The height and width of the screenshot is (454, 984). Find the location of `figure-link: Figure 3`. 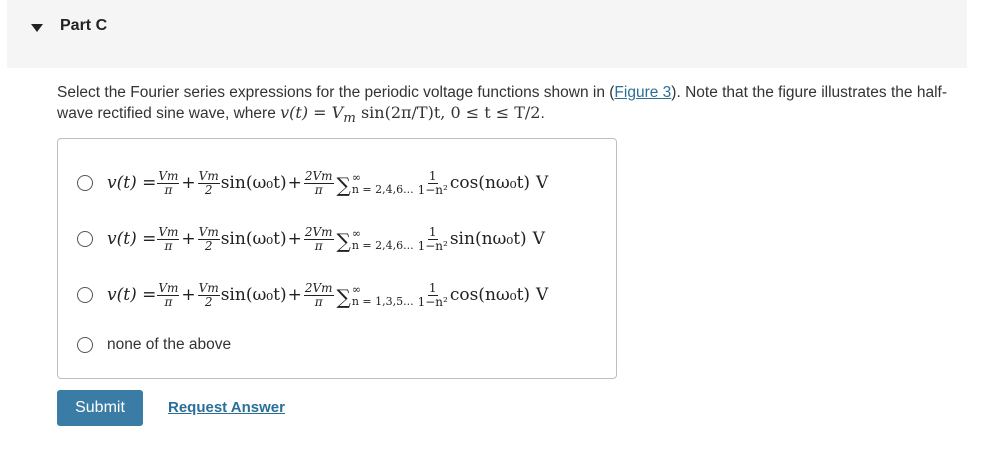

figure-link: Figure 3 is located at coordinates (642, 92).